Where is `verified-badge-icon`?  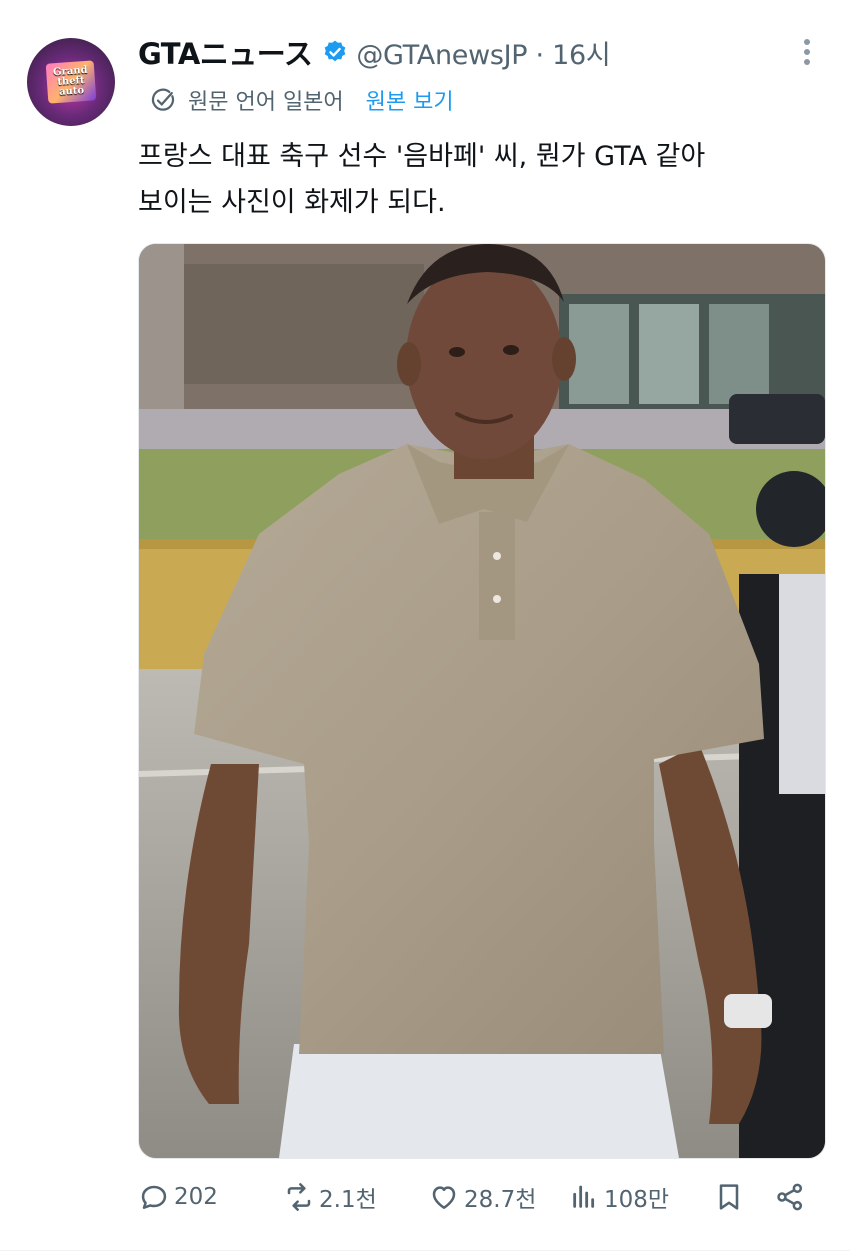
verified-badge-icon is located at coordinates (335, 51).